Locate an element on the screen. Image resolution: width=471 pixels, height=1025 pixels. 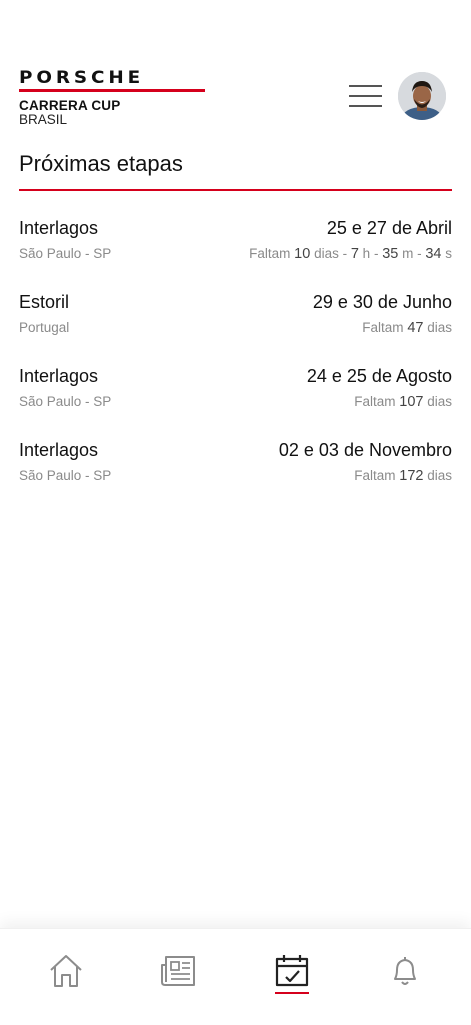
race-countdown: Faltam 107 dias is located at coordinates (403, 402).